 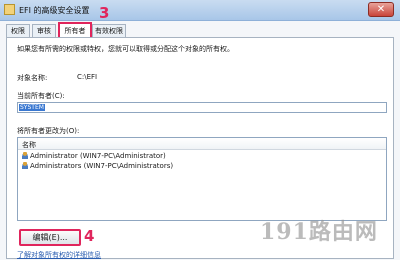 I want to click on step-3-annotation: 3, so click(x=104, y=13).